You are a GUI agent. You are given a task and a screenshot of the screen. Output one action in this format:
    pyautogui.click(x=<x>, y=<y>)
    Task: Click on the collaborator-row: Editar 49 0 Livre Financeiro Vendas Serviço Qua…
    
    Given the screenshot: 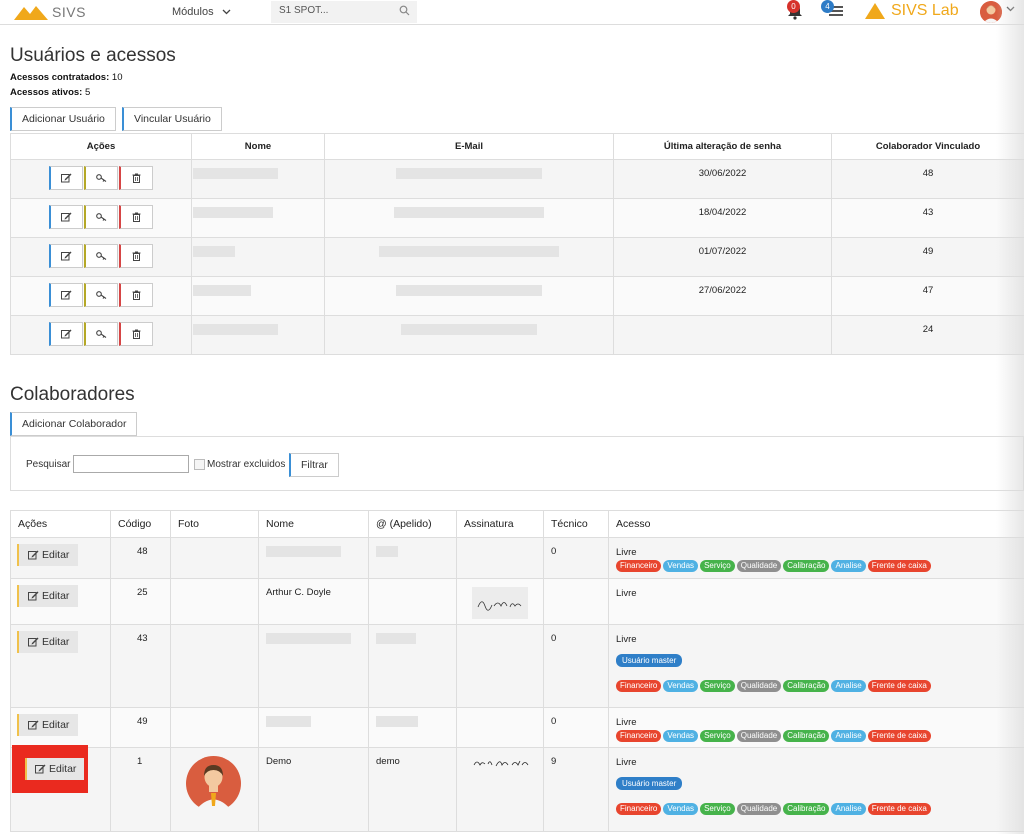 What is the action you would take?
    pyautogui.click(x=517, y=727)
    